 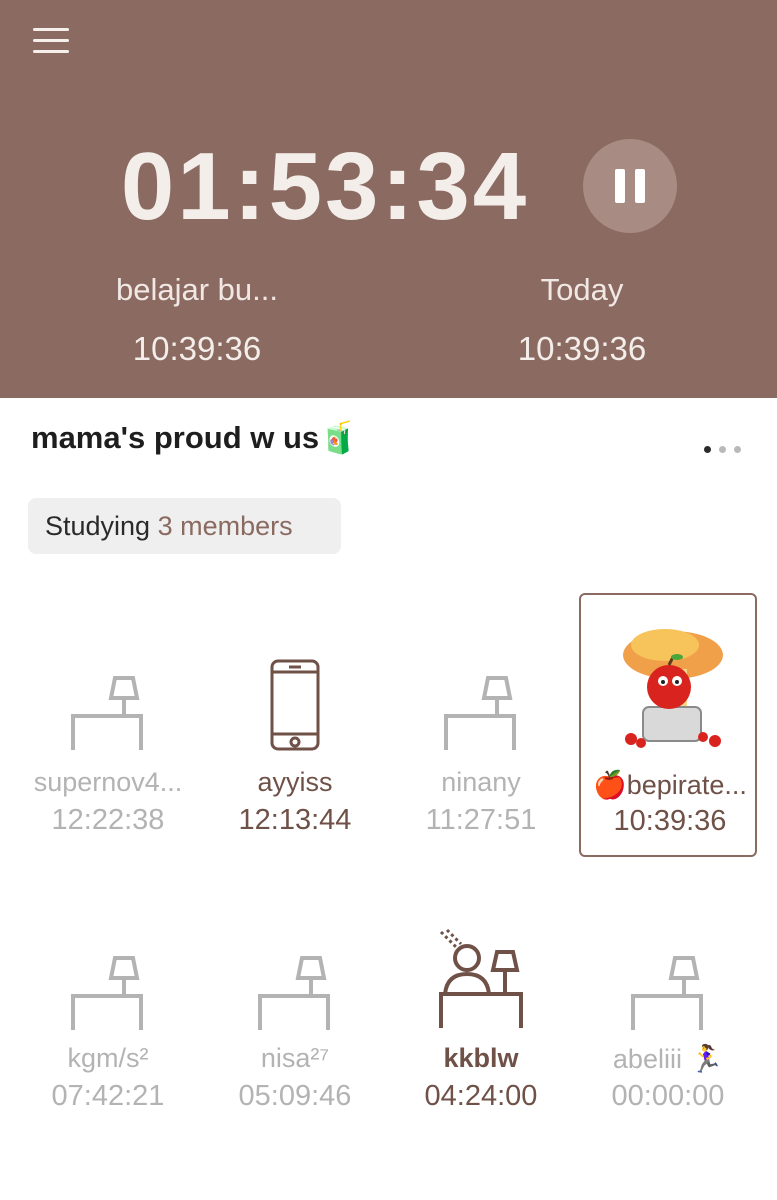 I want to click on member-card: kkblw 04:24:00, so click(x=481, y=1005).